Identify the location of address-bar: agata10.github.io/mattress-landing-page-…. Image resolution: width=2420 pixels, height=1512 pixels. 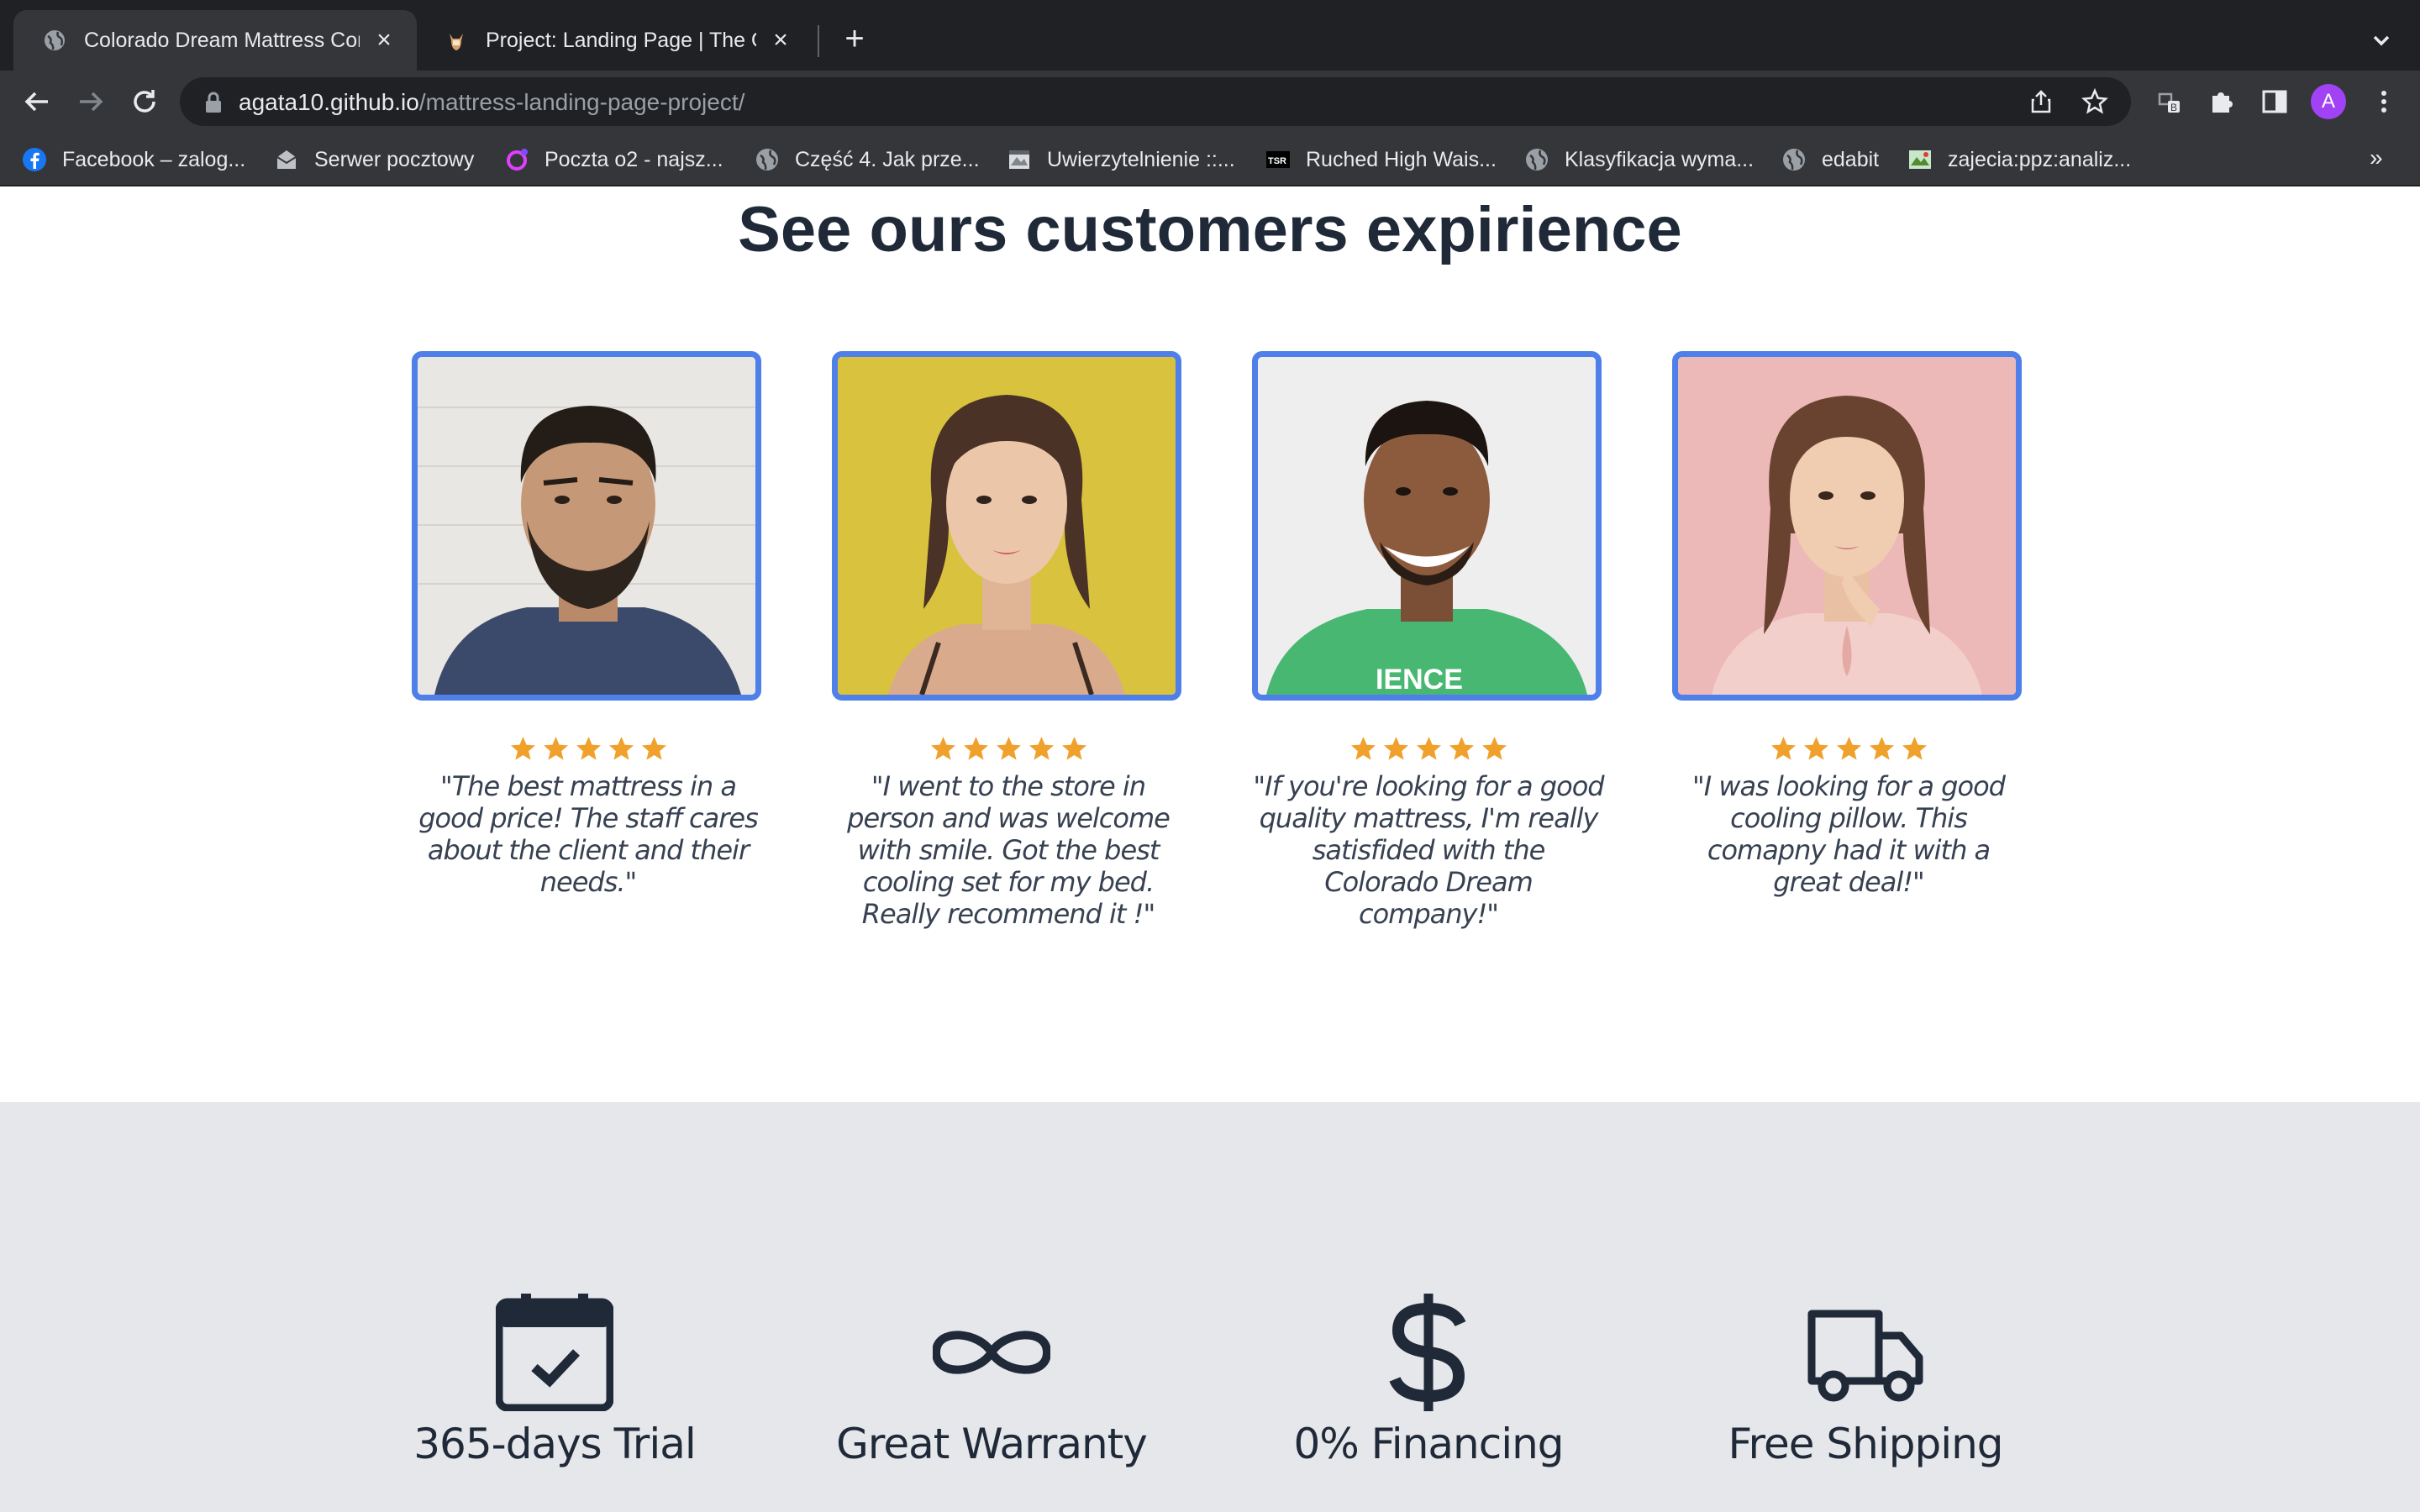
(1155, 101).